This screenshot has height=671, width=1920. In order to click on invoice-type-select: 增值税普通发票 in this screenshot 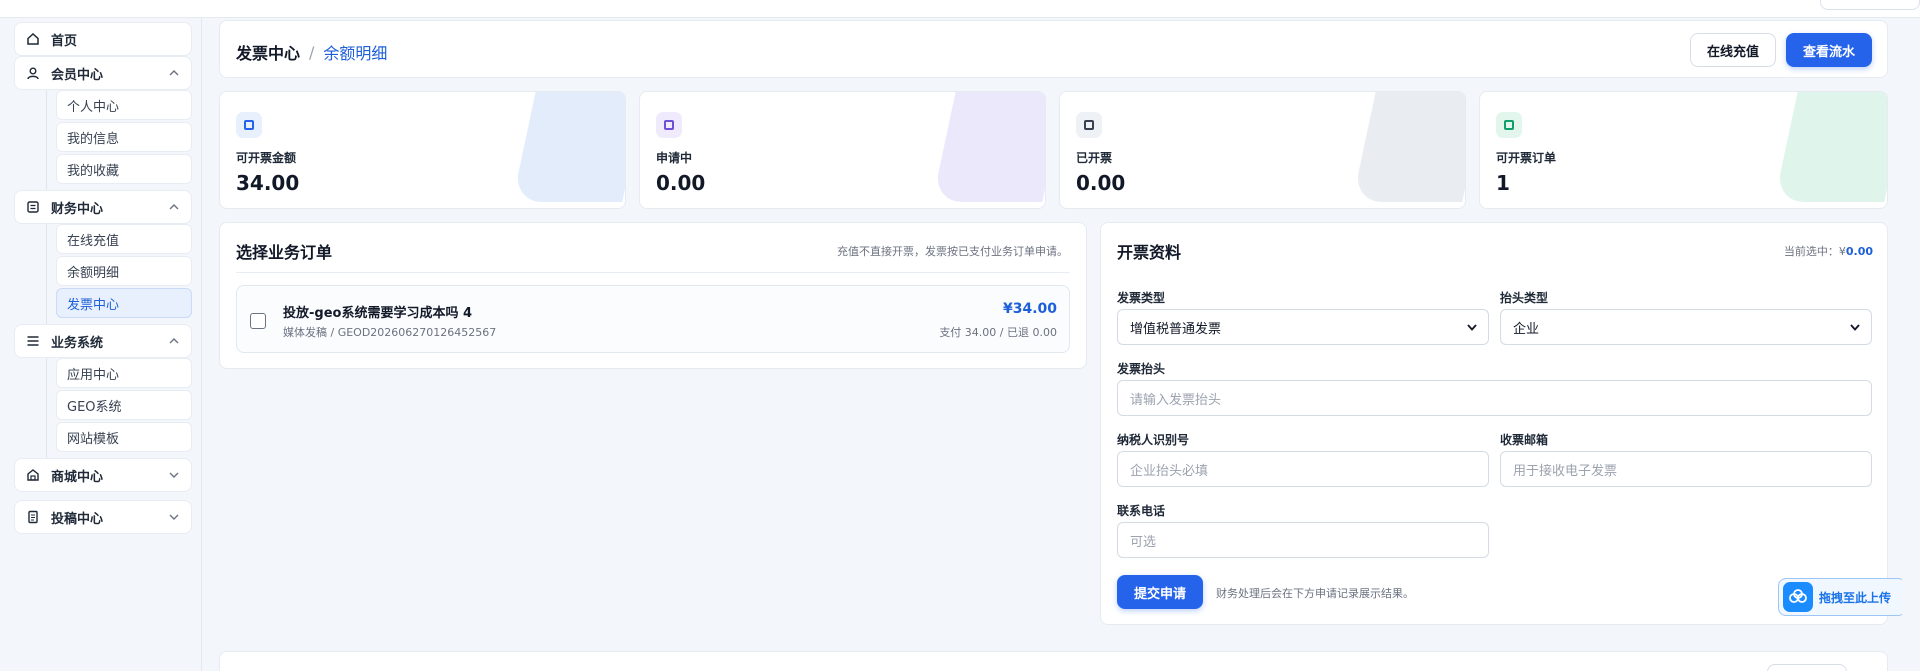, I will do `click(1303, 327)`.